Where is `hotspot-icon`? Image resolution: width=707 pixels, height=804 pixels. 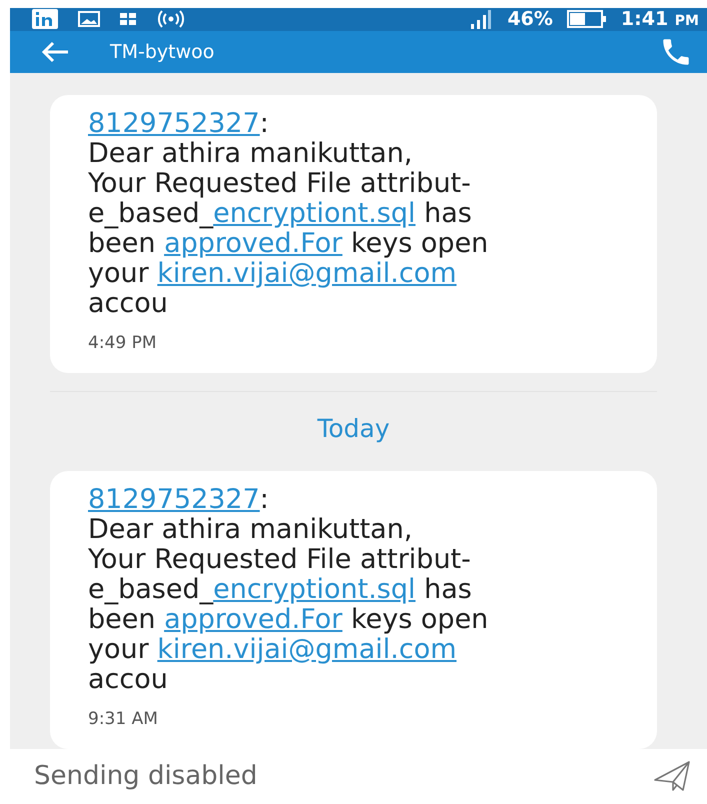
hotspot-icon is located at coordinates (171, 19).